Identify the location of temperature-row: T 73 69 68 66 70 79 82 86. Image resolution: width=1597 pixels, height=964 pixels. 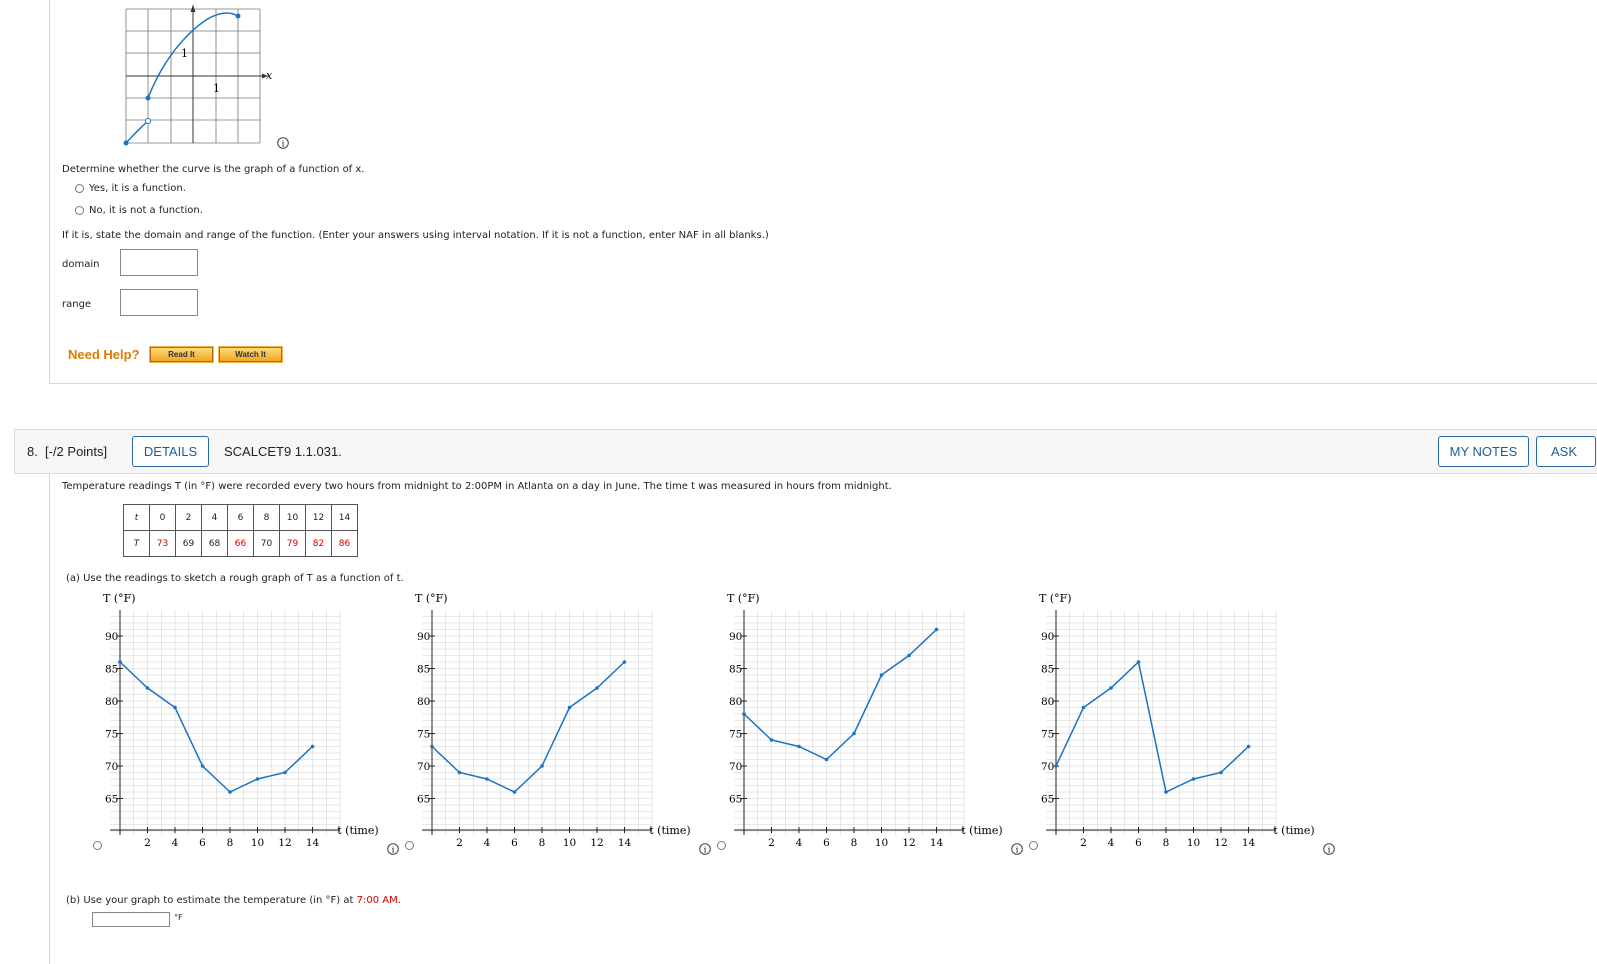
(240, 543).